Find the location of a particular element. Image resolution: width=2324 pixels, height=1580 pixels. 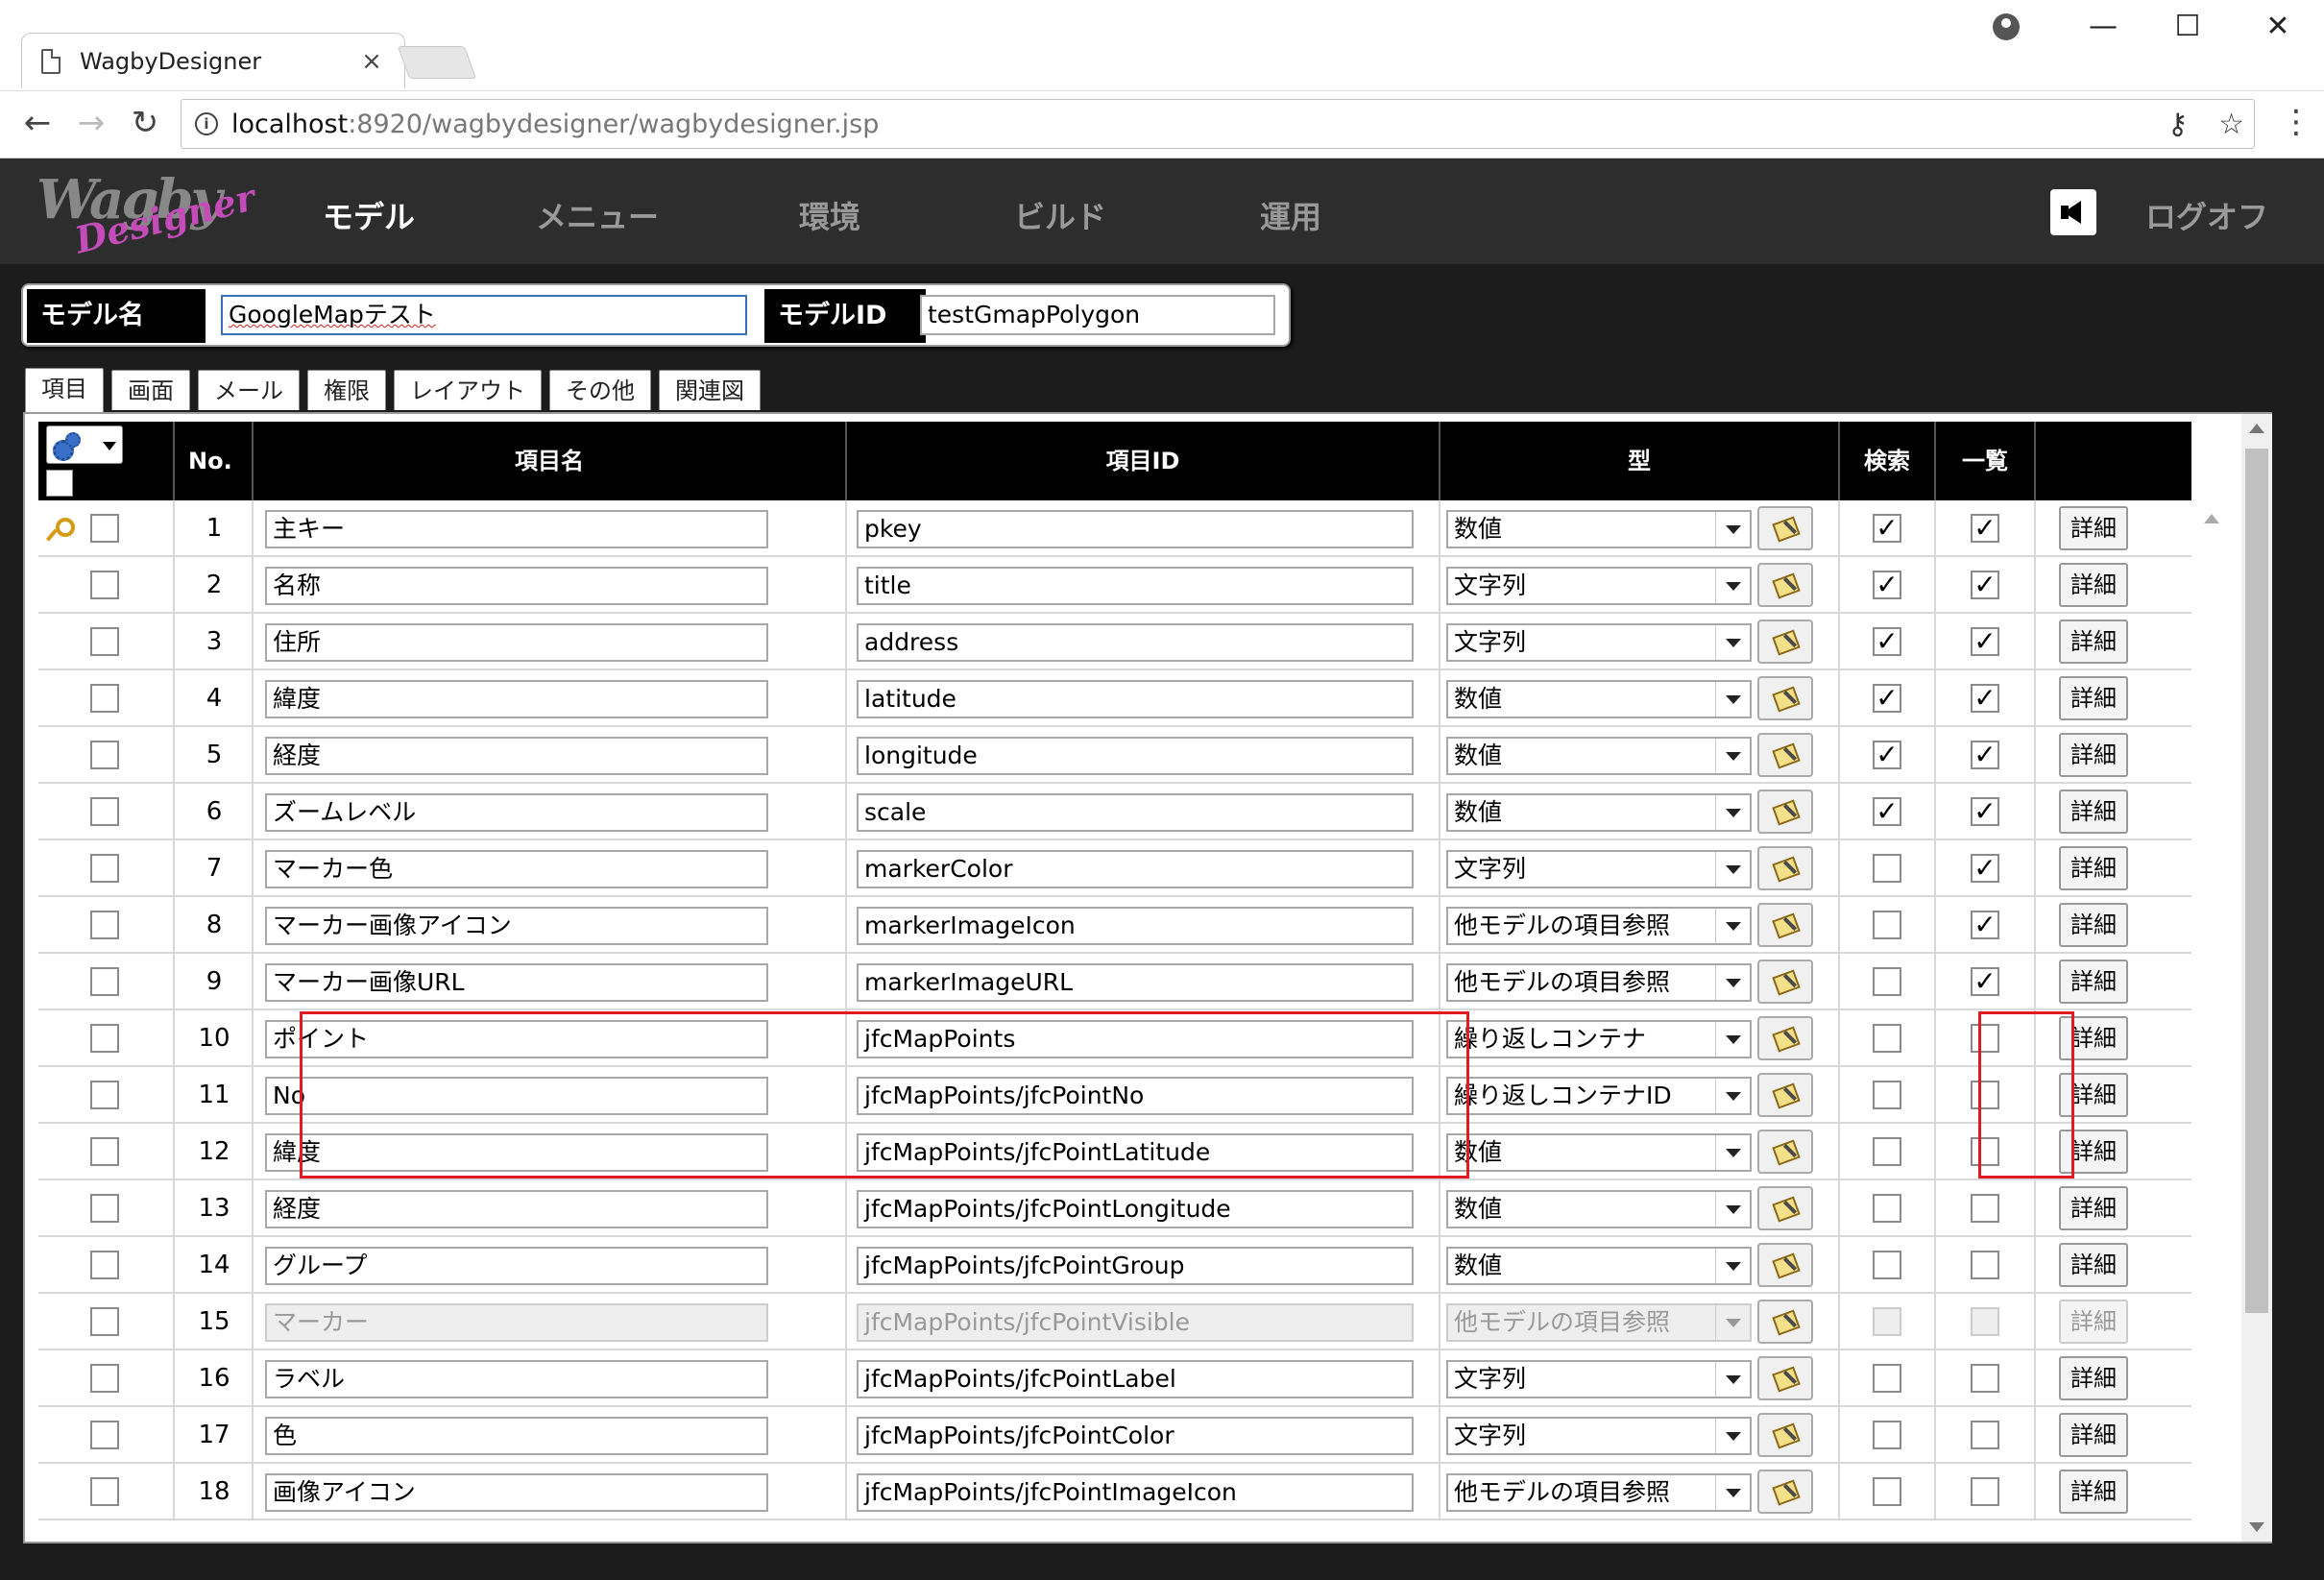

browser-menu-icon: ⋮ is located at coordinates (2296, 122).